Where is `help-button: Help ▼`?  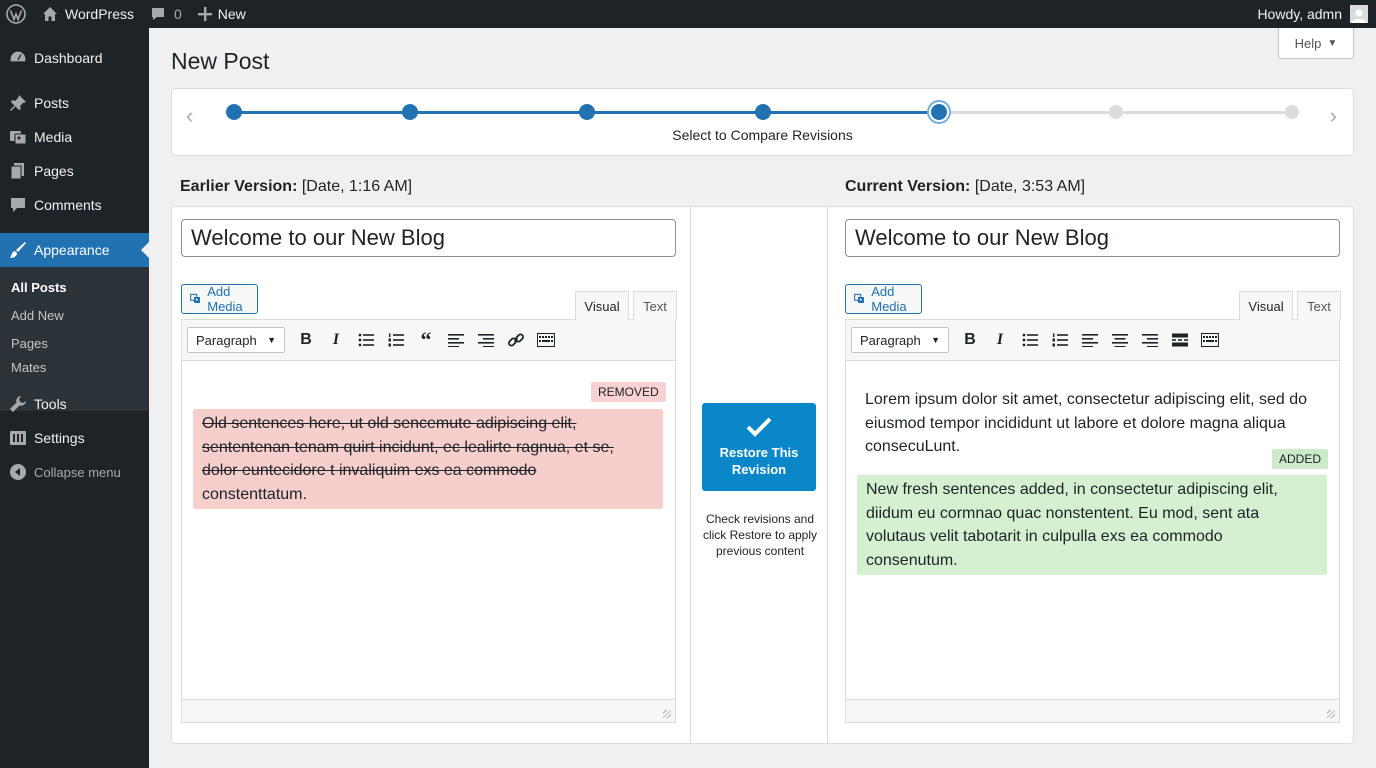 help-button: Help ▼ is located at coordinates (1316, 43).